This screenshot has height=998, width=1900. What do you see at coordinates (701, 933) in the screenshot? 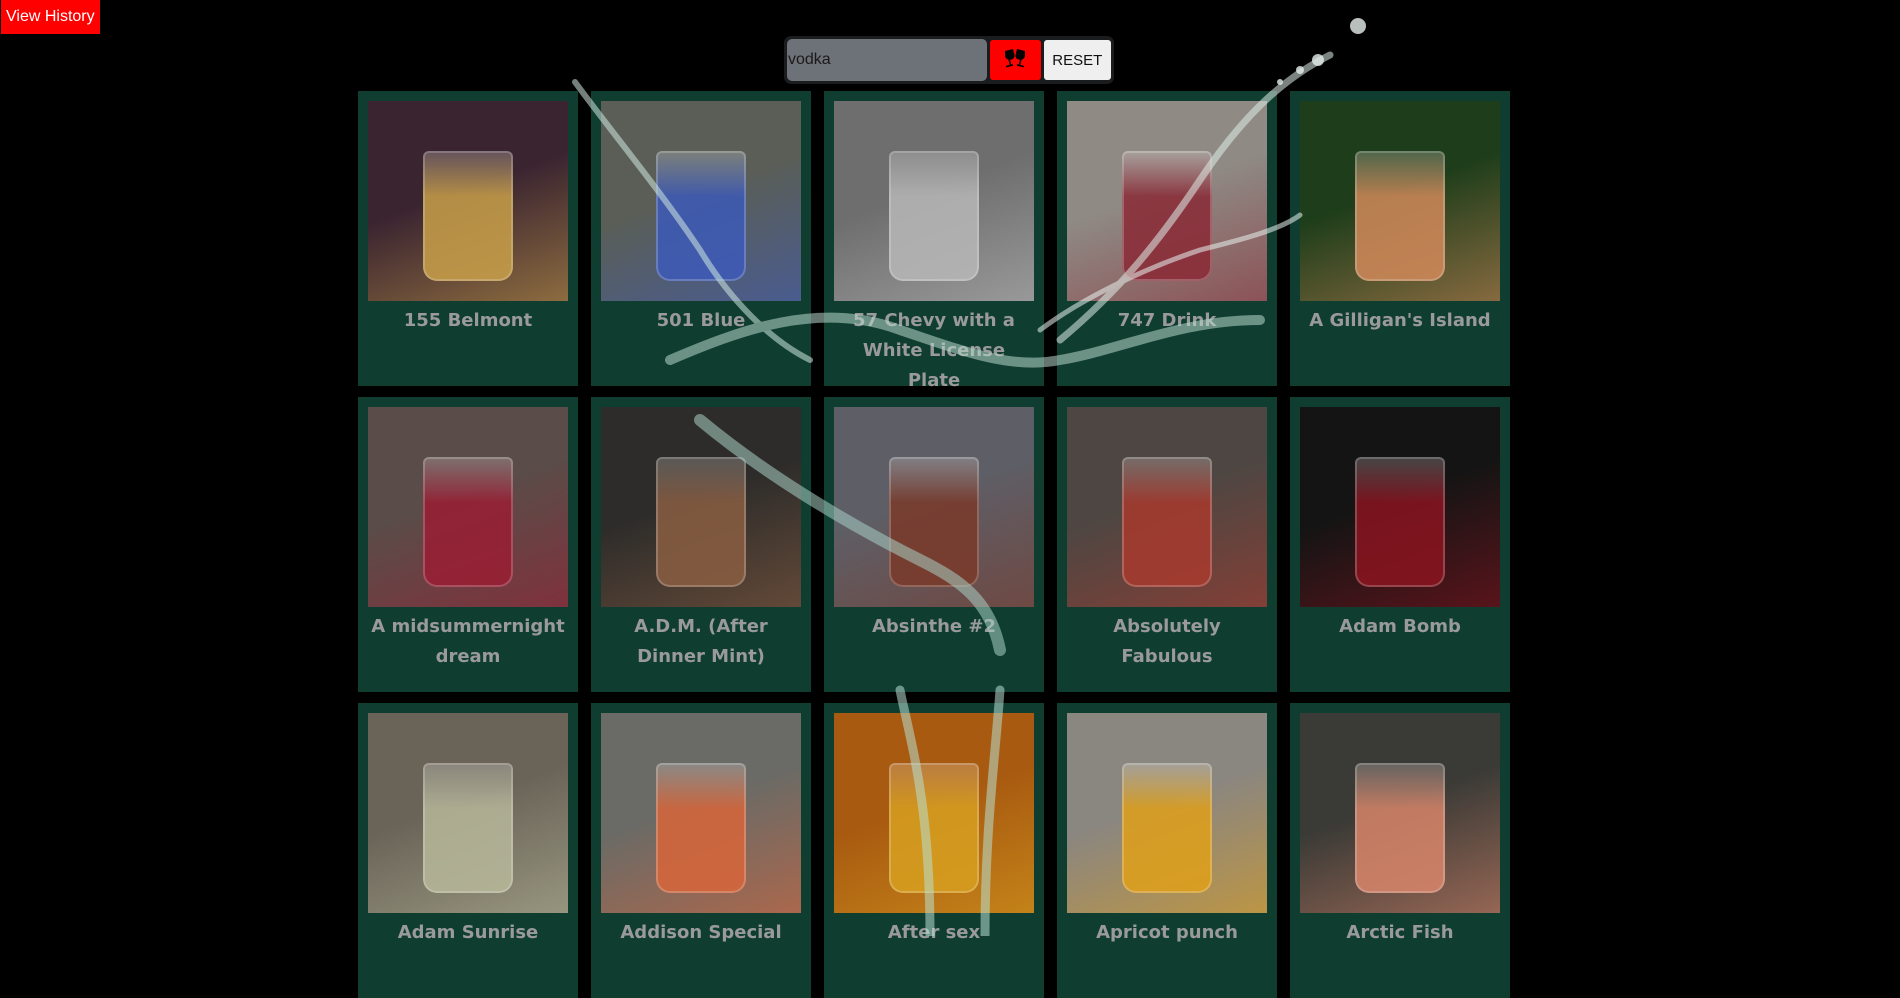
I see `drink-title: Addison Special` at bounding box center [701, 933].